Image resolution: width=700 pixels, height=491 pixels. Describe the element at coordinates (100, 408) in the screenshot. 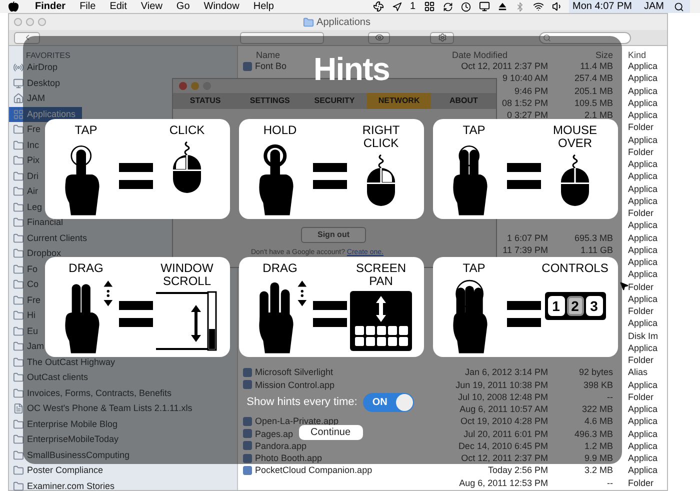

I see `sidebar-item: OC West's Phone & Team Lists 2.1.11.xls` at that location.